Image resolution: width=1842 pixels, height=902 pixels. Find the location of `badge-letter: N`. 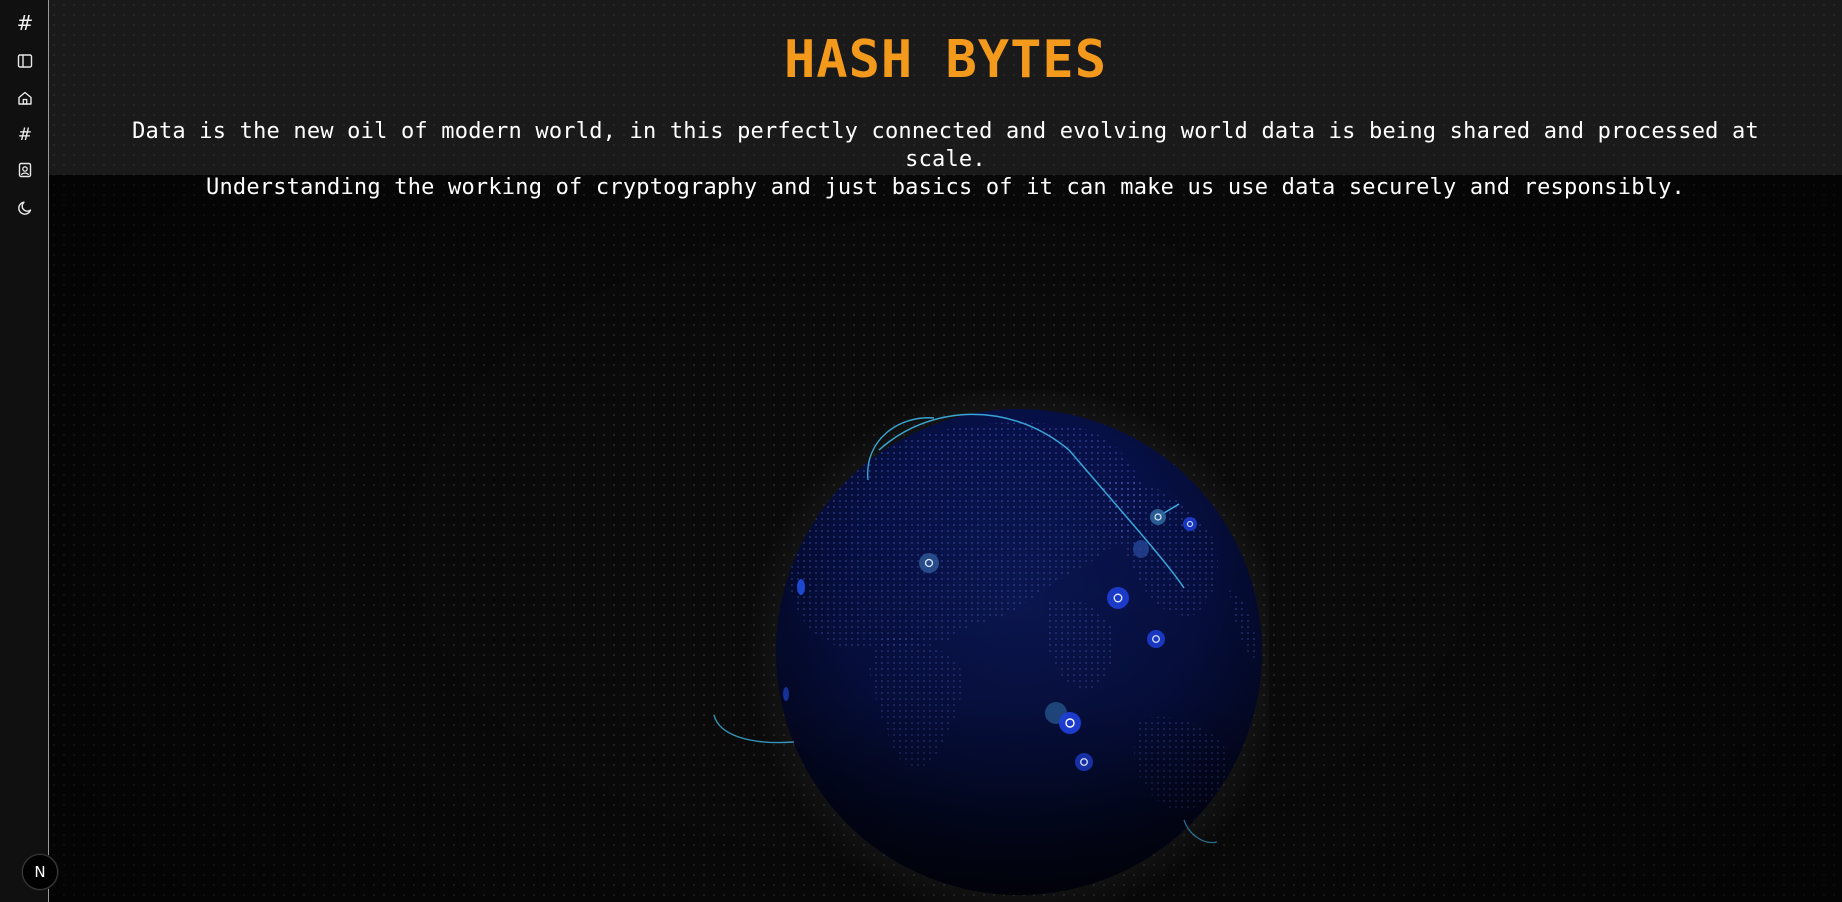

badge-letter: N is located at coordinates (40, 872).